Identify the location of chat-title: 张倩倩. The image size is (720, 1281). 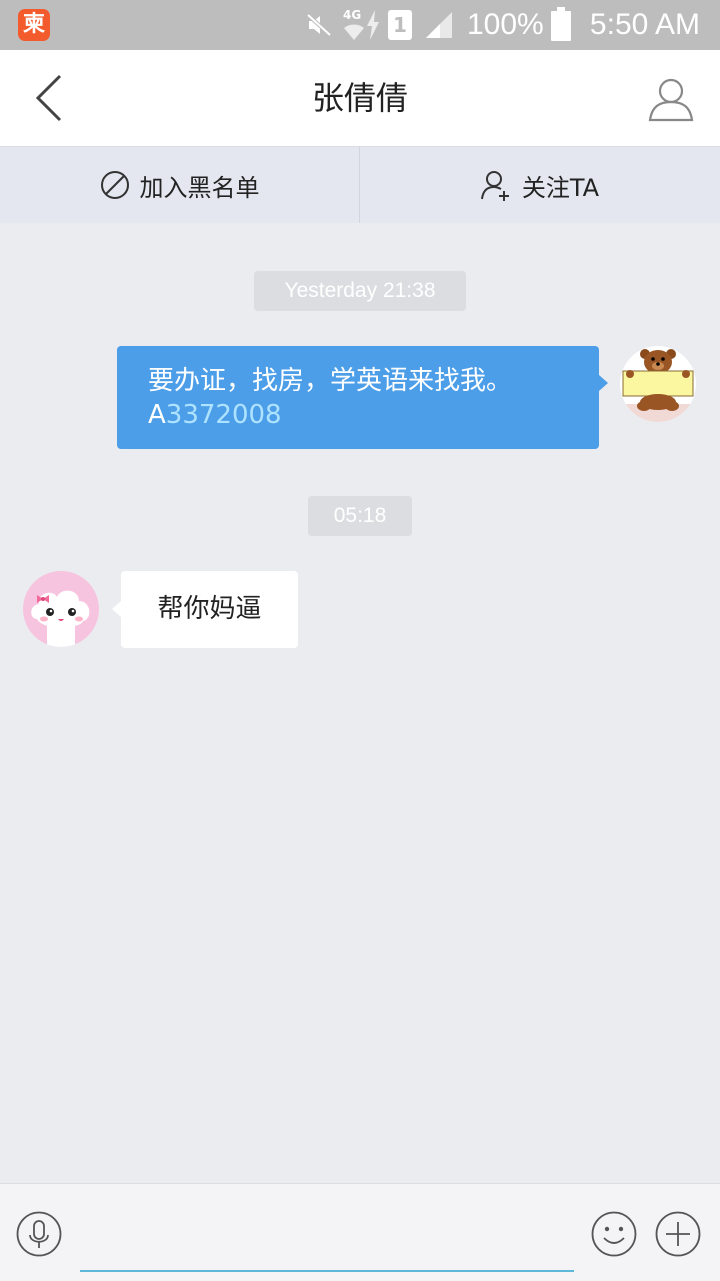
(359, 98).